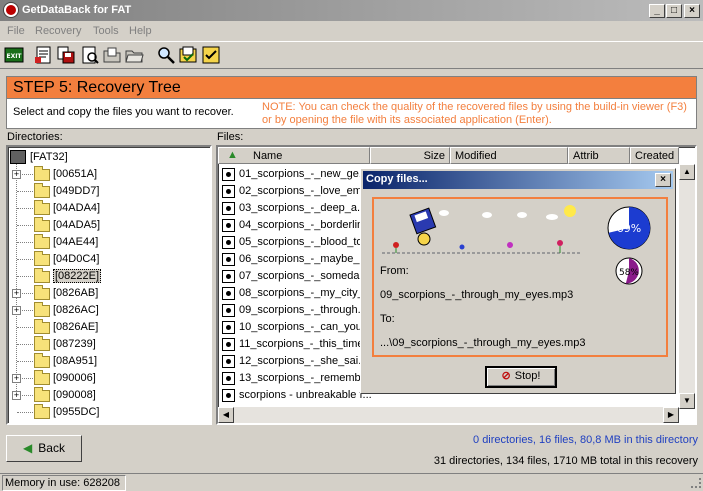 The width and height of the screenshot is (703, 491). I want to click on close-button: ×, so click(692, 11).